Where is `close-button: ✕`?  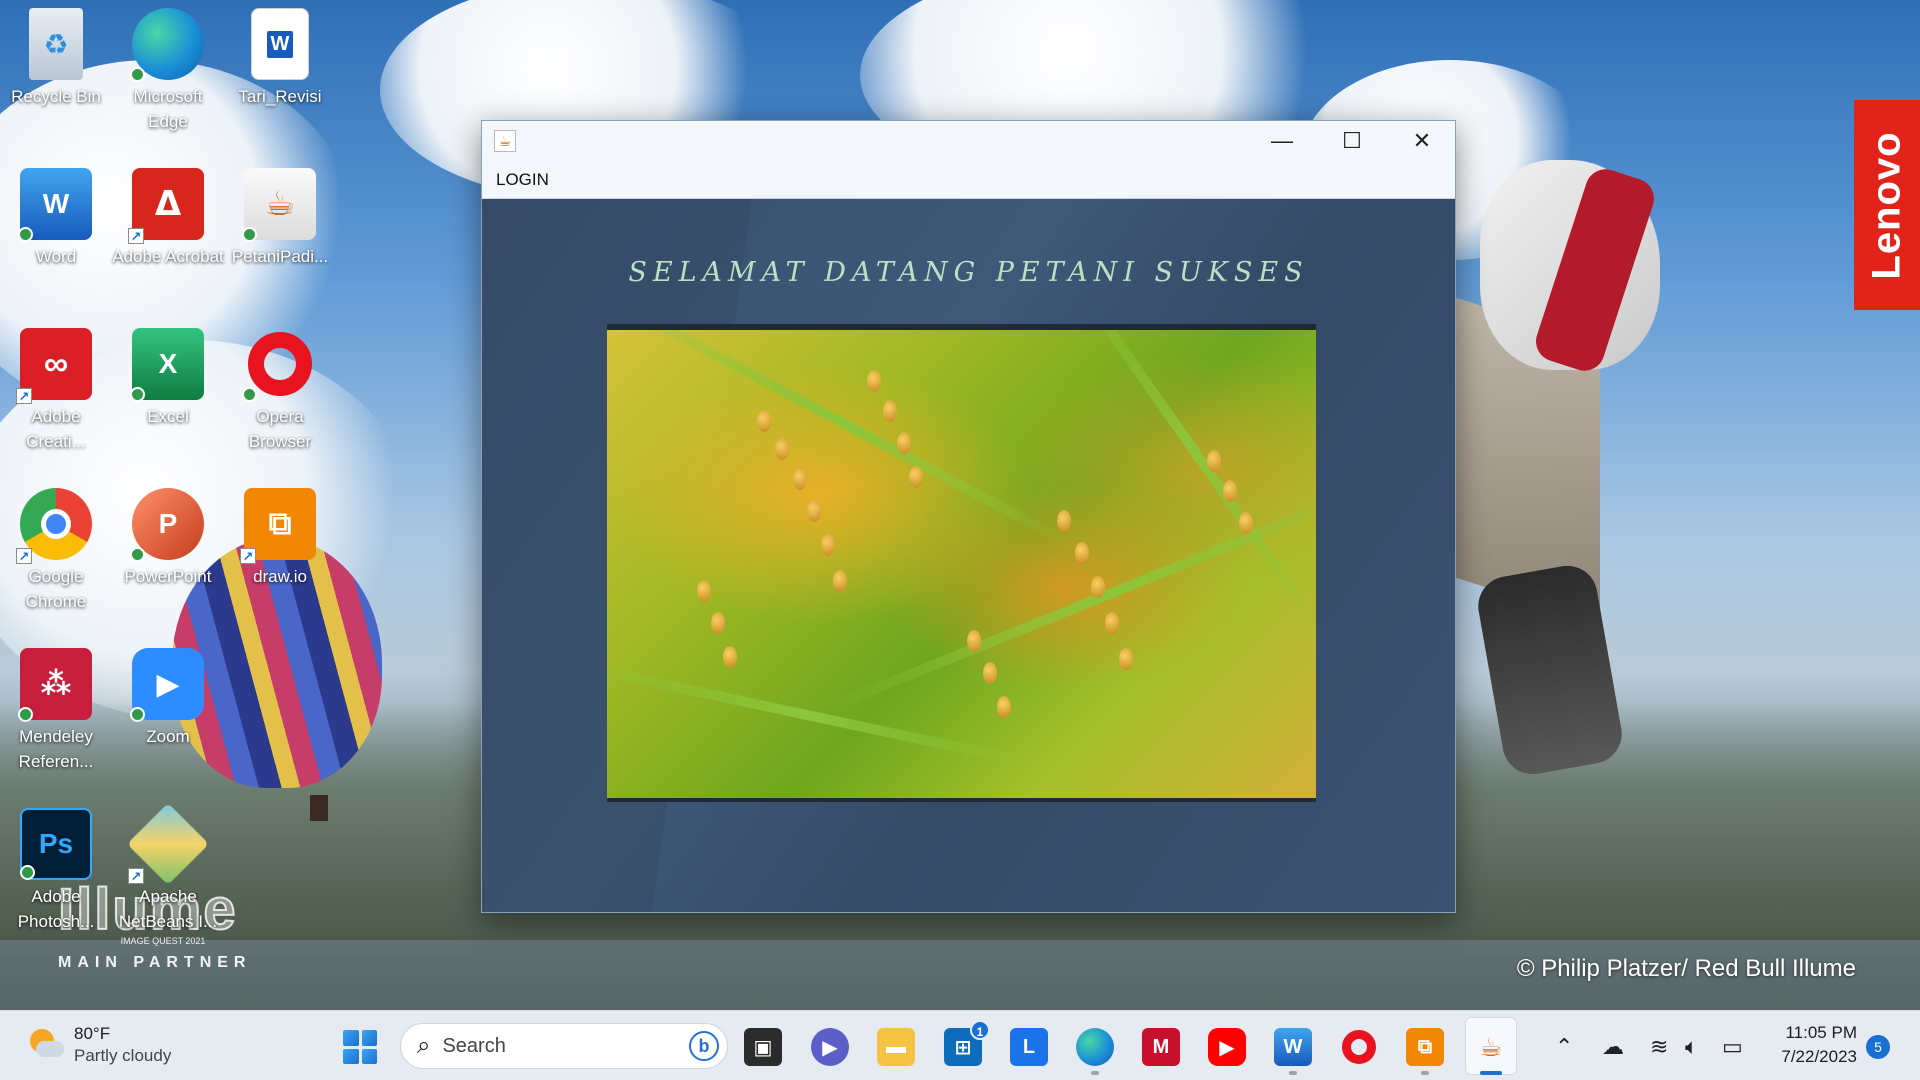
close-button: ✕ is located at coordinates (1422, 141).